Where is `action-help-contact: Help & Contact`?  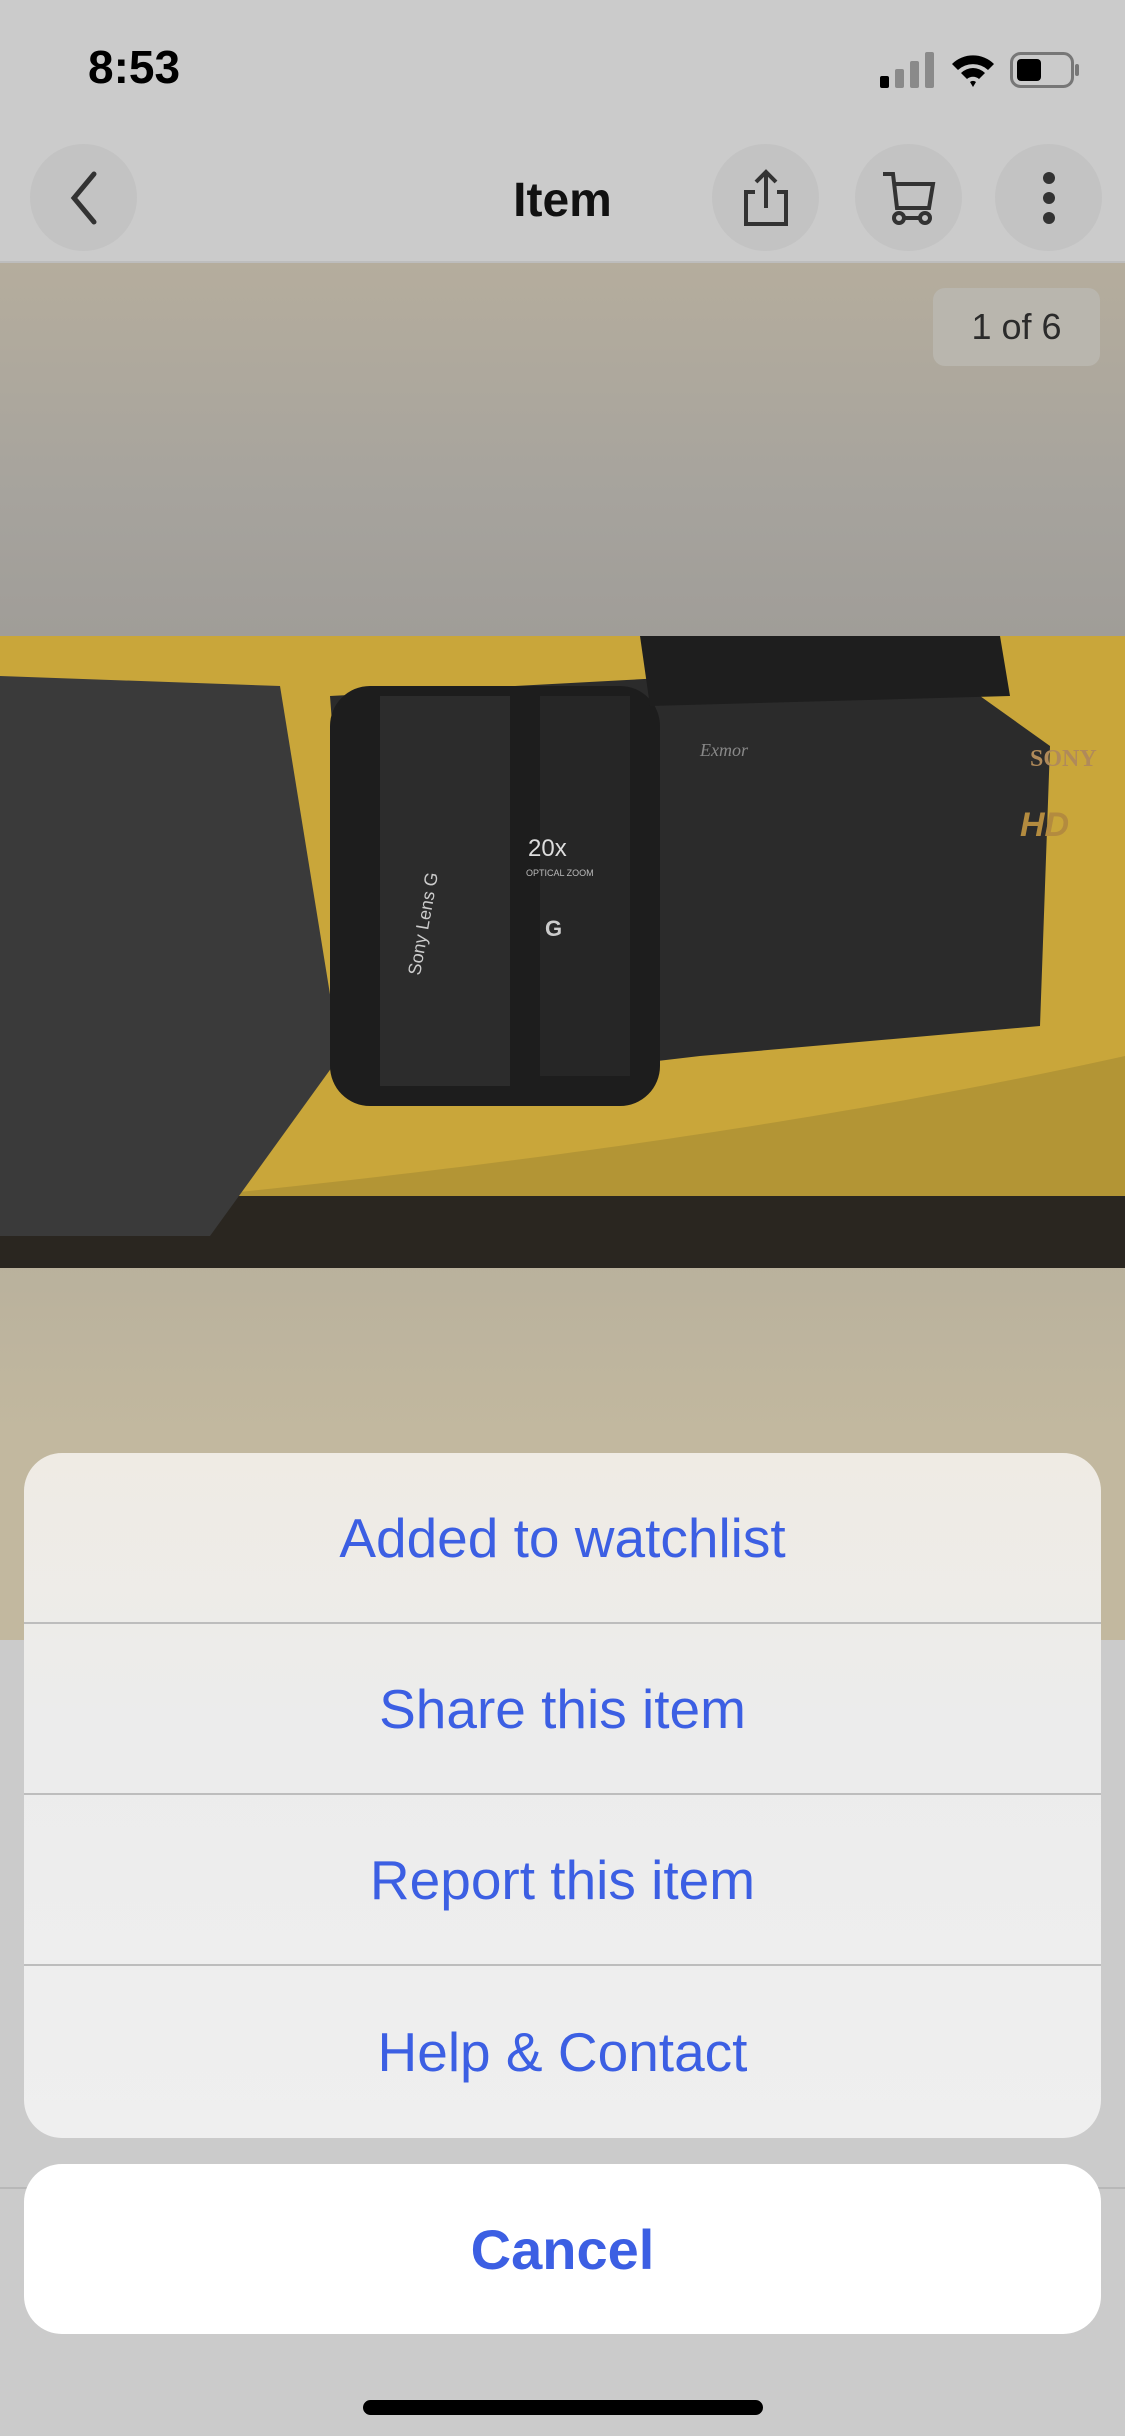 action-help-contact: Help & Contact is located at coordinates (562, 2051).